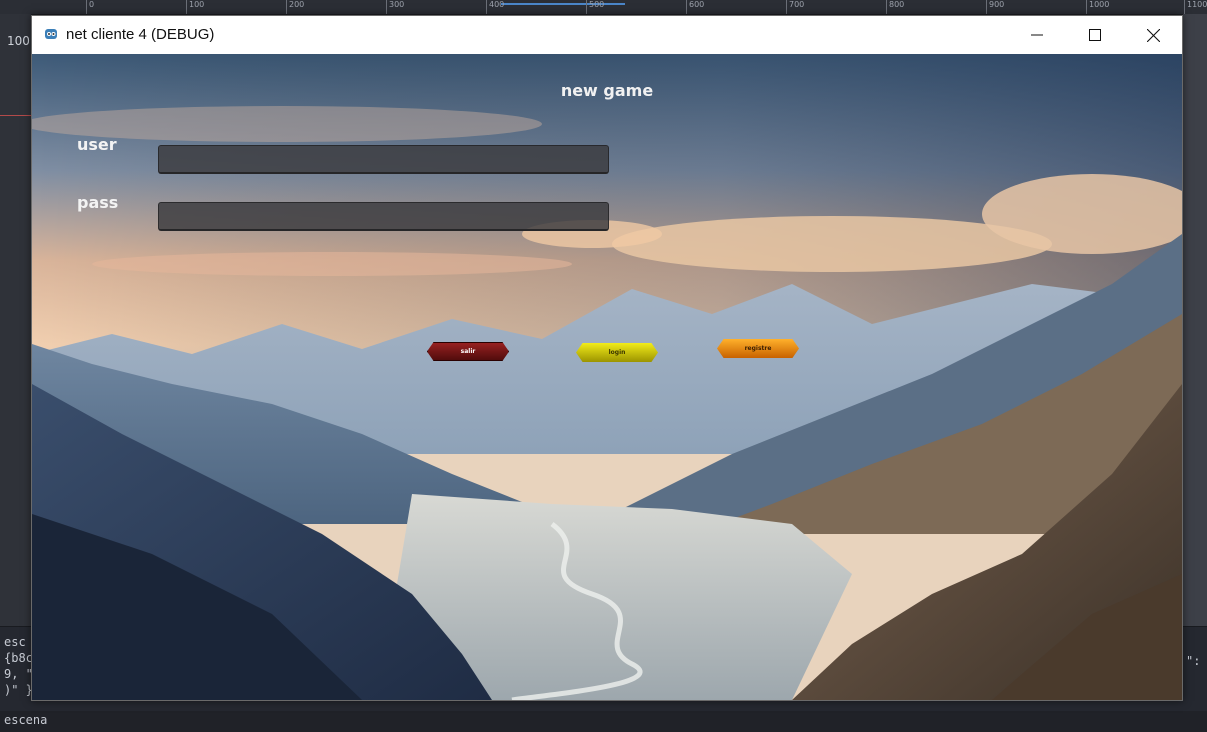 This screenshot has width=1207, height=732. I want to click on login-button: login, so click(617, 352).